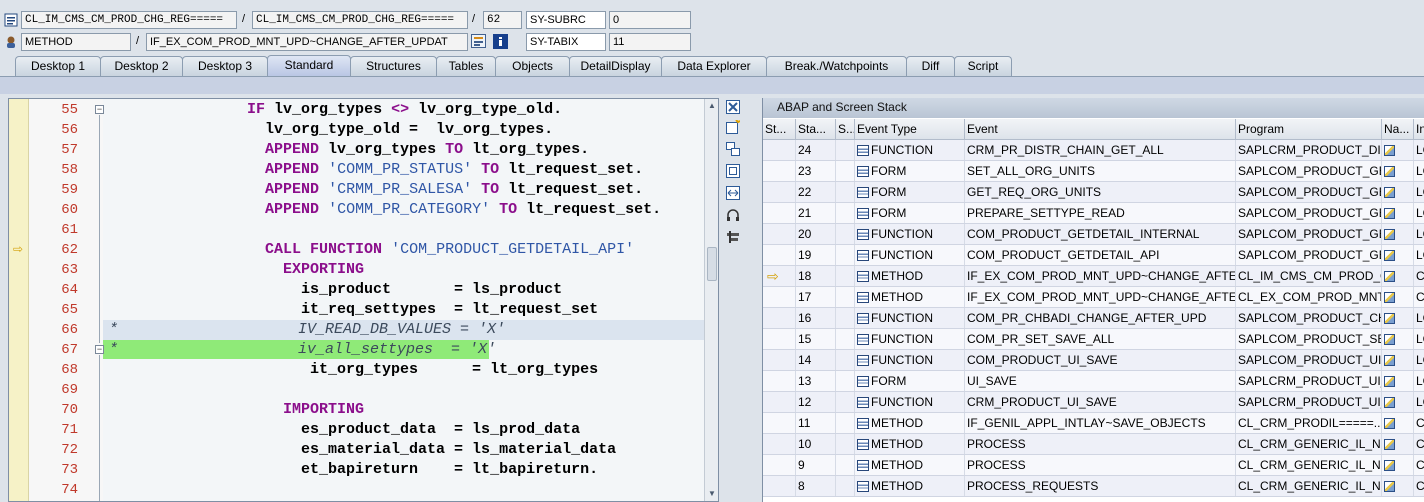  Describe the element at coordinates (363, 410) in the screenshot. I see `code-line: 70 IMPORTING` at that location.